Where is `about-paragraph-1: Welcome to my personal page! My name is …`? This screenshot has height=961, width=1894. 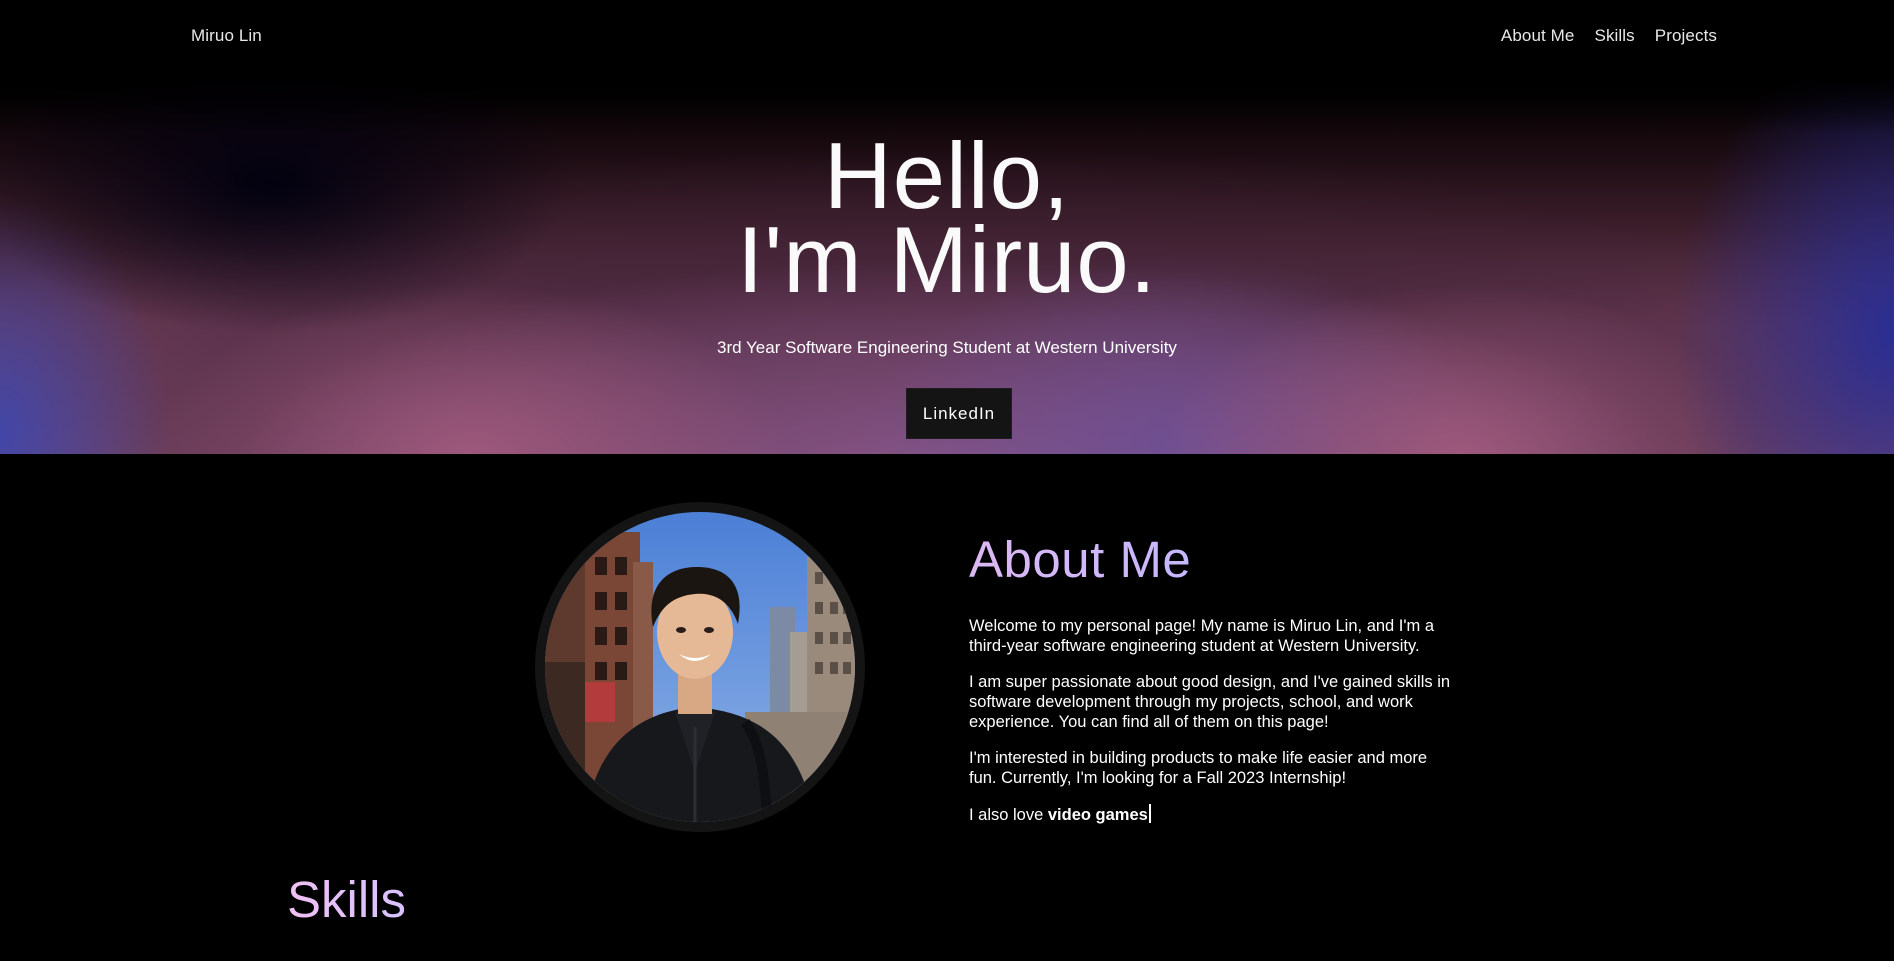
about-paragraph-1: Welcome to my personal page! My name is … is located at coordinates (1202, 636).